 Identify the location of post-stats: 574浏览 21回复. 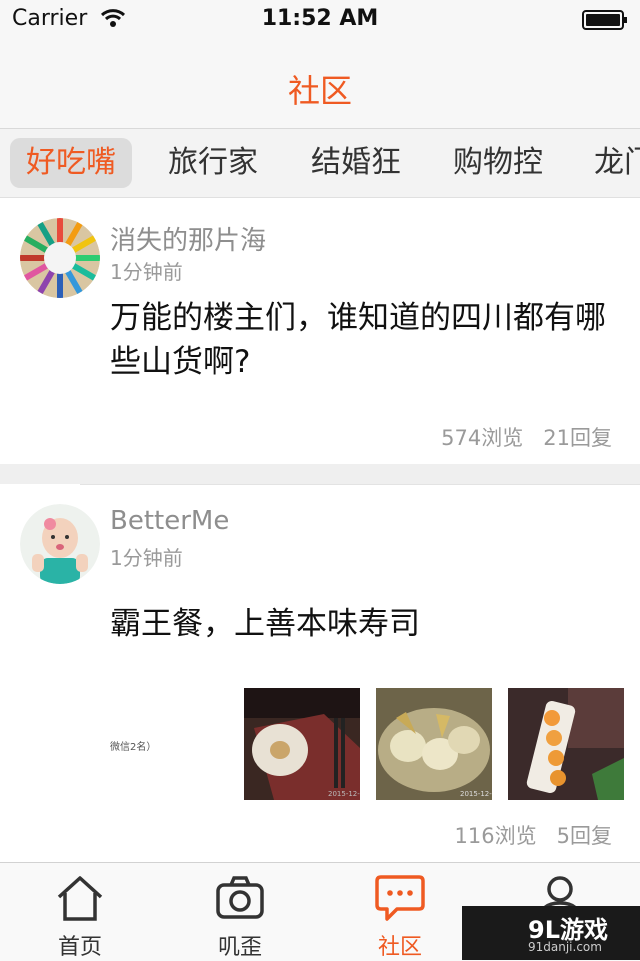
(516, 437).